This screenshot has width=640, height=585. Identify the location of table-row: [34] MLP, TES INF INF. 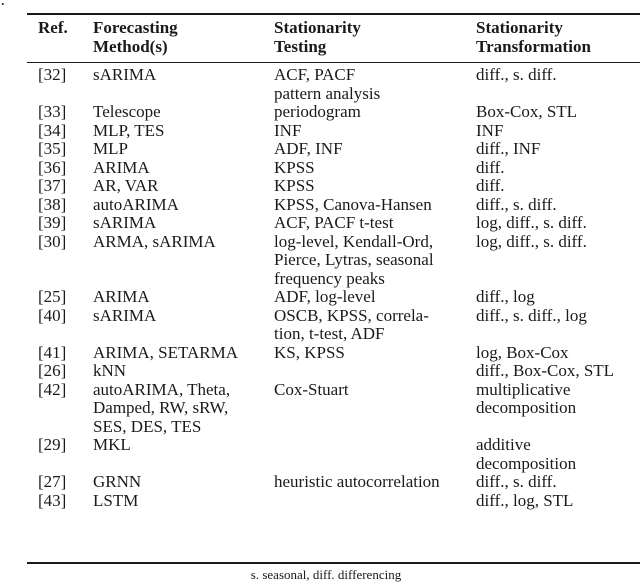
(320, 130).